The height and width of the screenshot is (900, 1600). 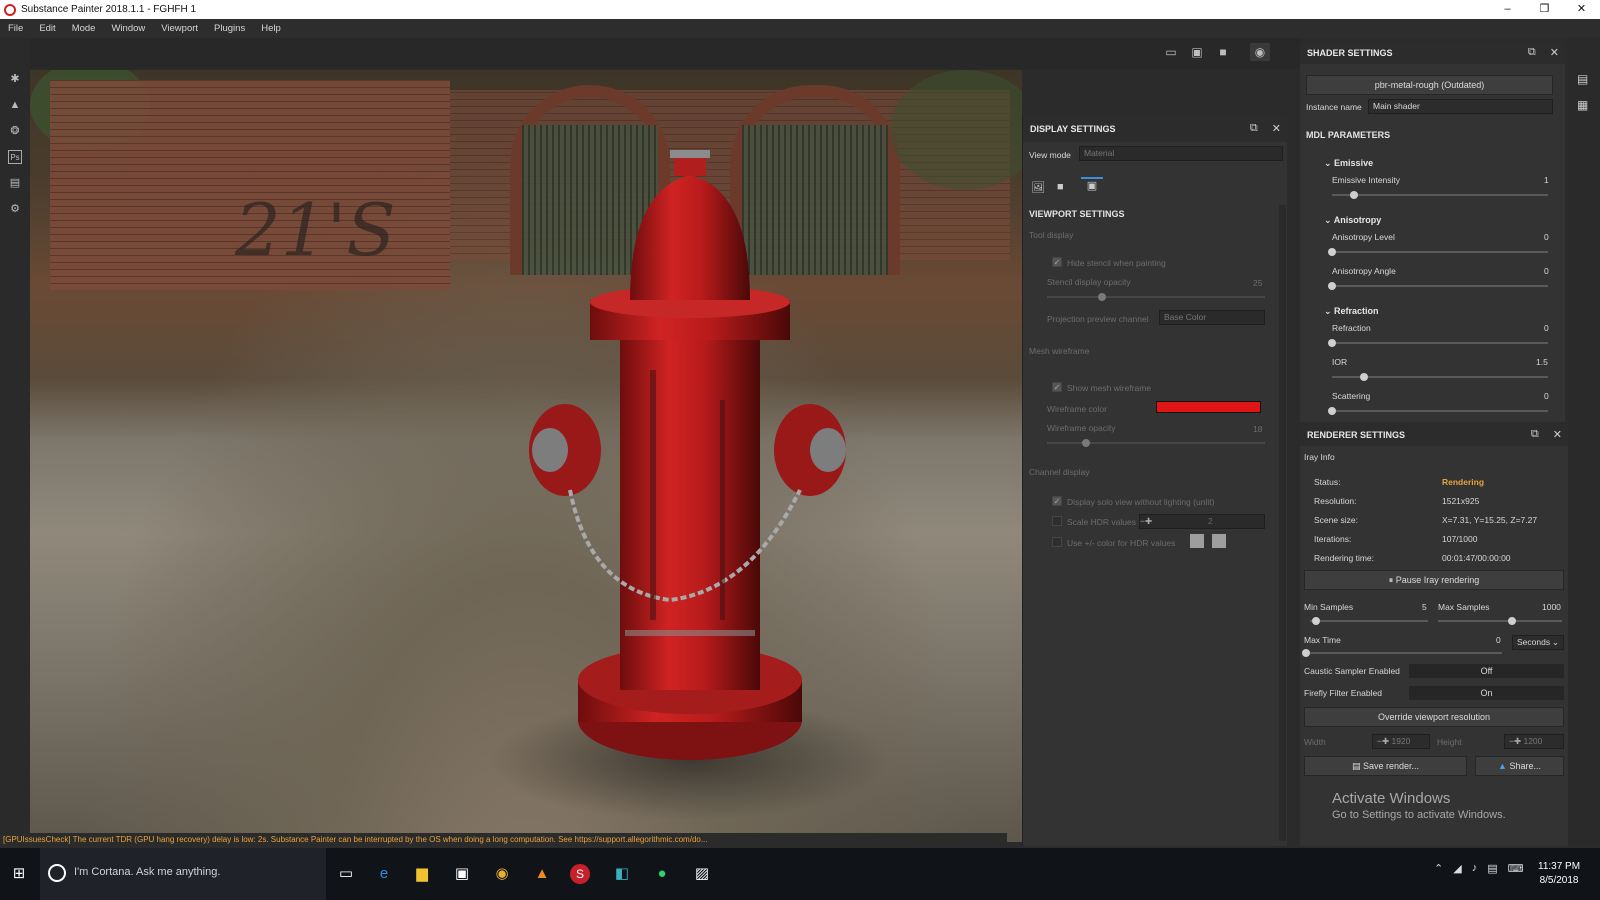 I want to click on close-button: ✕, so click(x=1581, y=9).